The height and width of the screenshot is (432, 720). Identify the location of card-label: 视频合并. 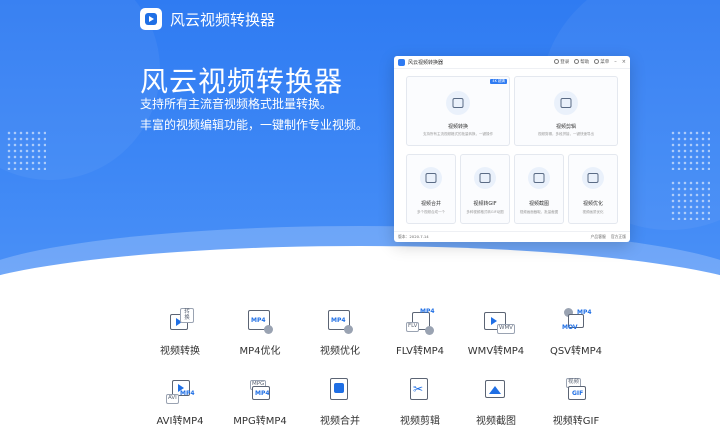
(430, 204).